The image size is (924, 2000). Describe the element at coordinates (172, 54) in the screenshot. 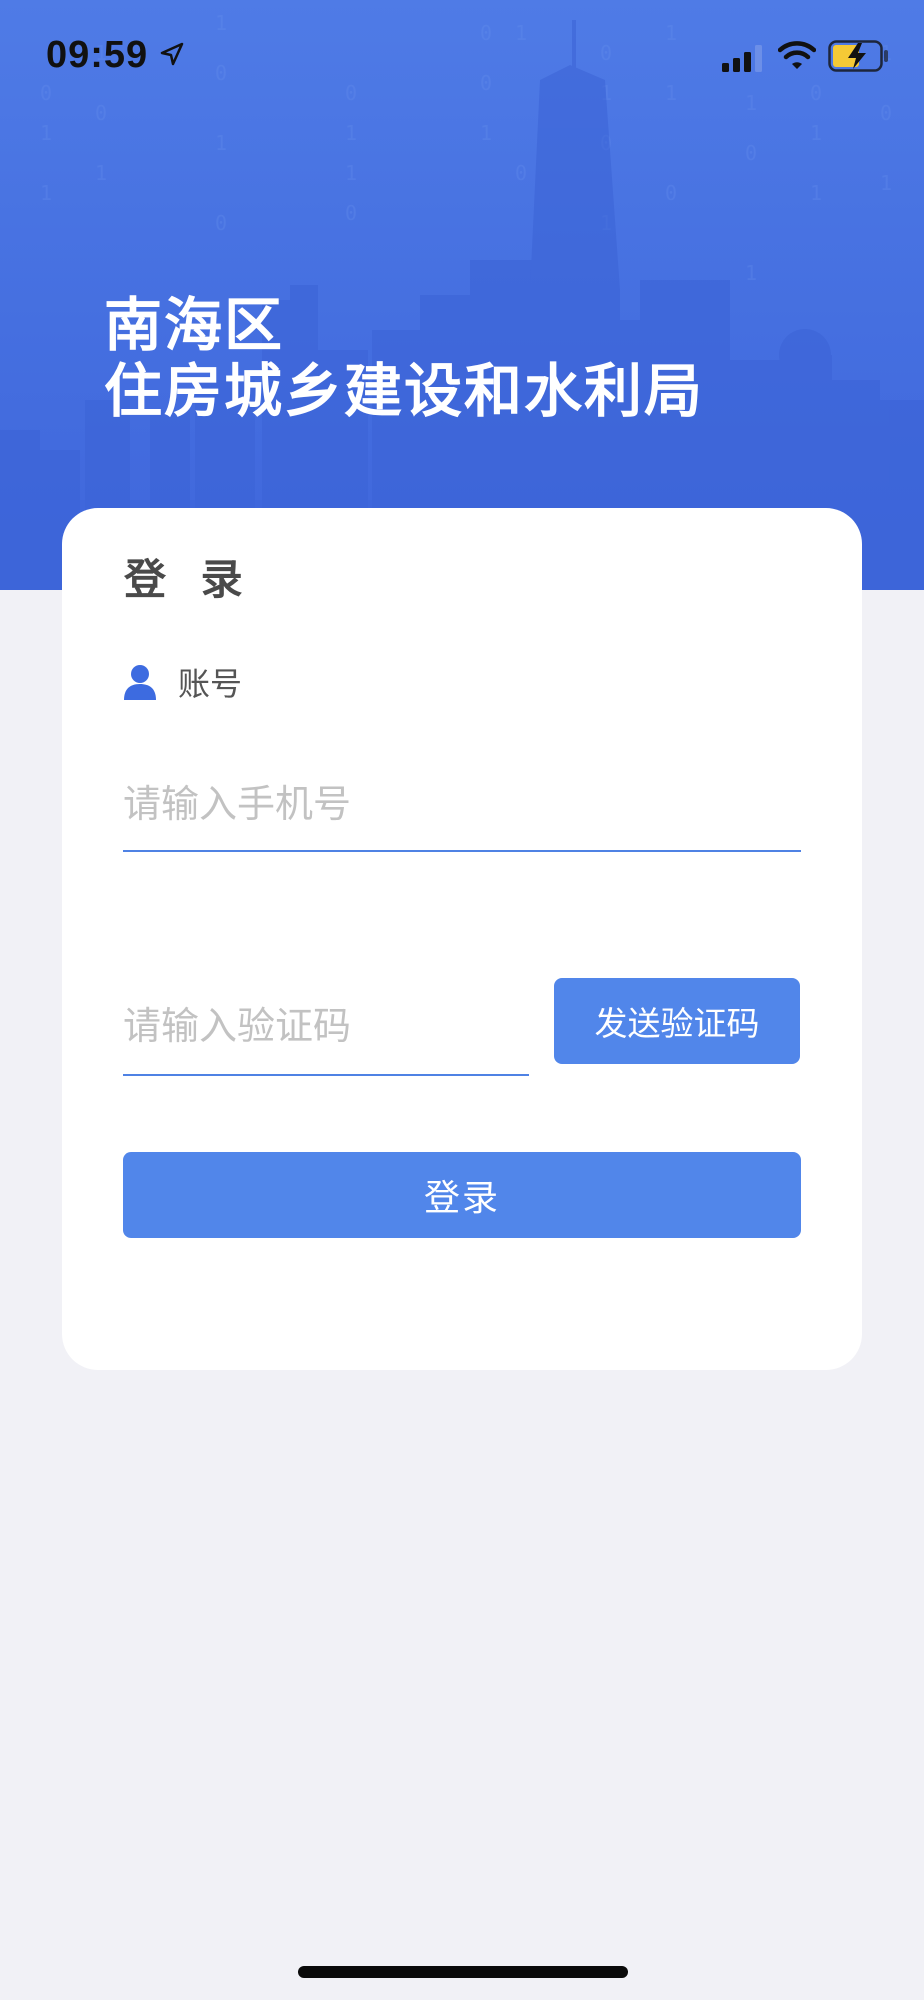

I see `location-arrow-icon` at that location.